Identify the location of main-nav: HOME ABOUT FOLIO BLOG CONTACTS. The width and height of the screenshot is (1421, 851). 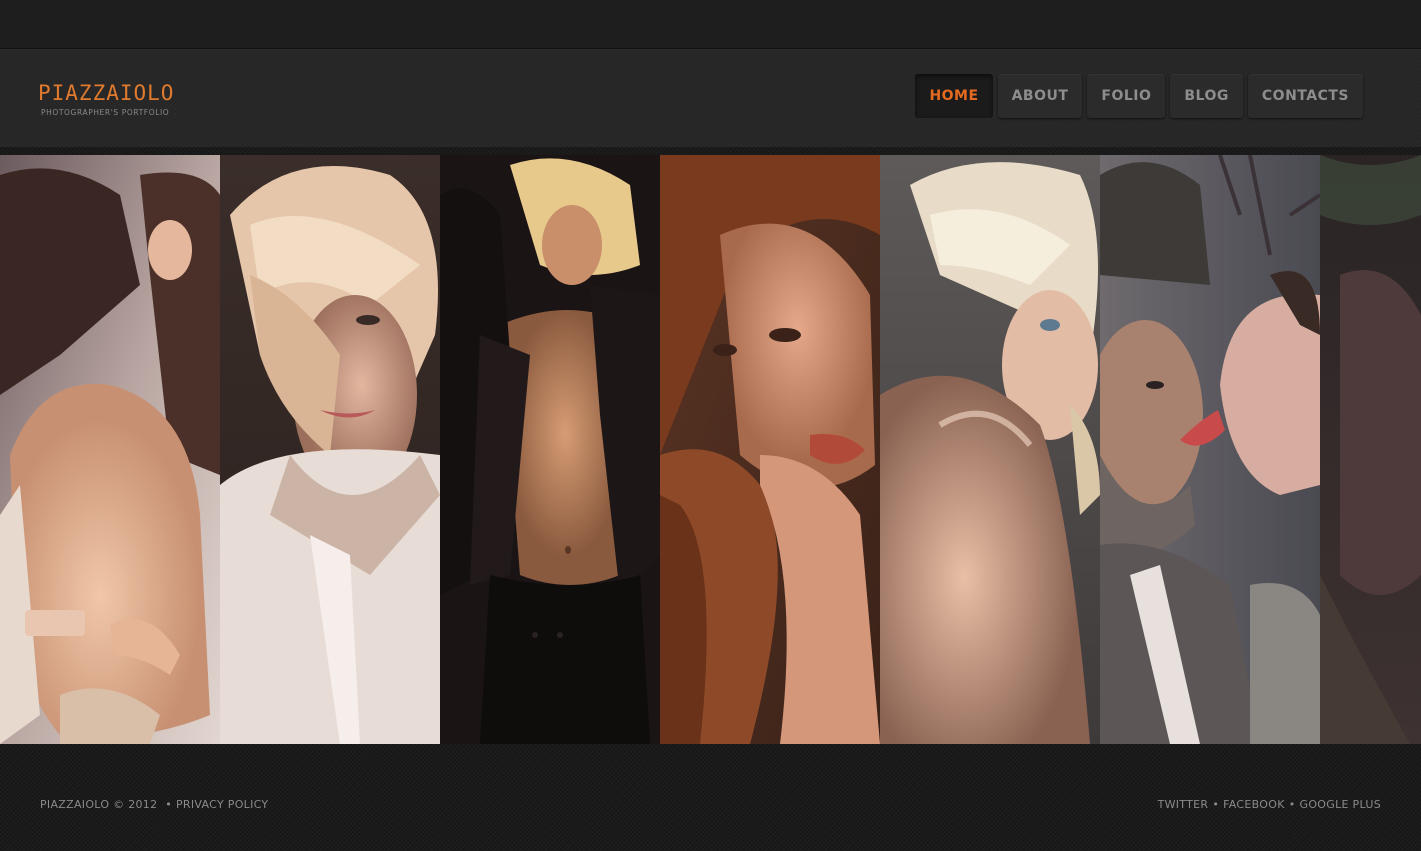
(1139, 96).